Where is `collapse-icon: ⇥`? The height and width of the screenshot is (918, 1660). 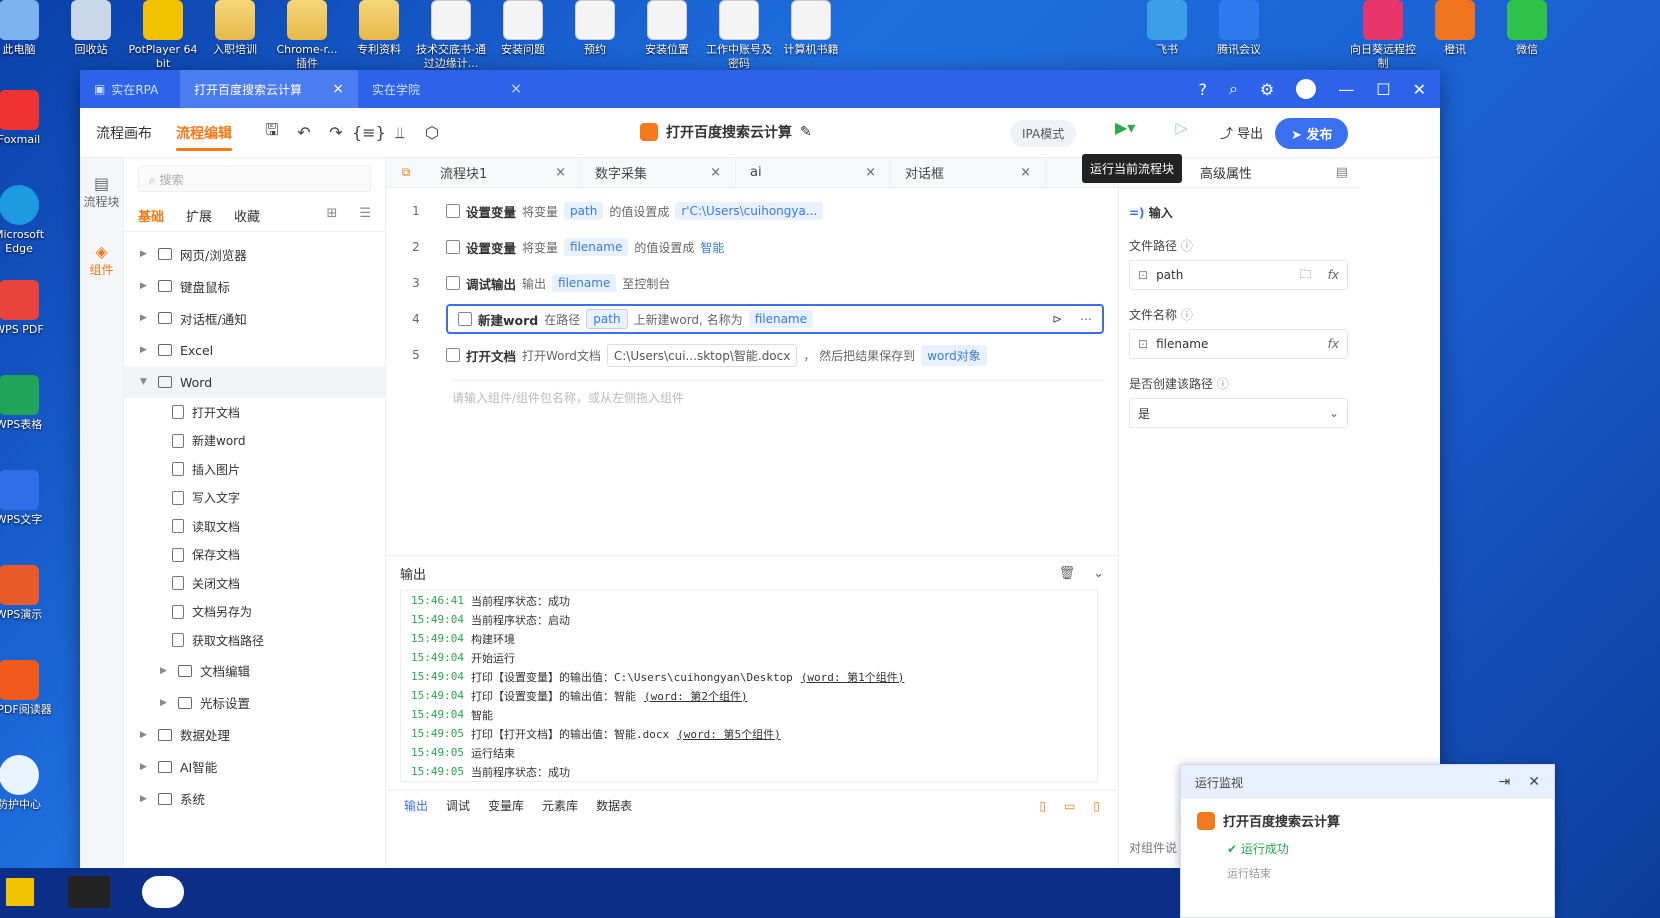 collapse-icon: ⇥ is located at coordinates (1505, 782).